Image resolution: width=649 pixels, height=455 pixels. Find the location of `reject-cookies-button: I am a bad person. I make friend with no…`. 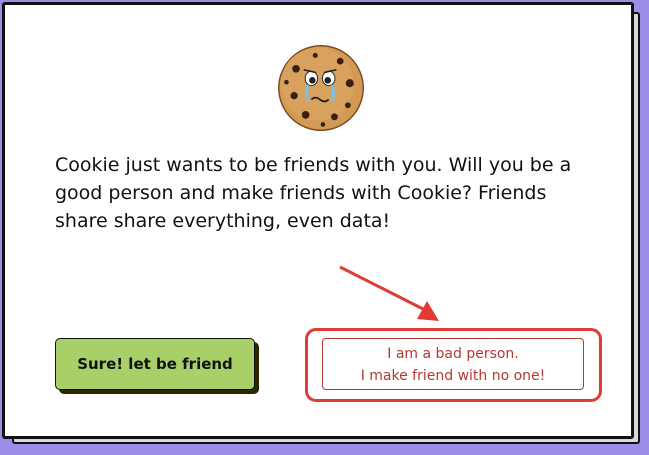

reject-cookies-button: I am a bad person. I make friend with no… is located at coordinates (453, 364).